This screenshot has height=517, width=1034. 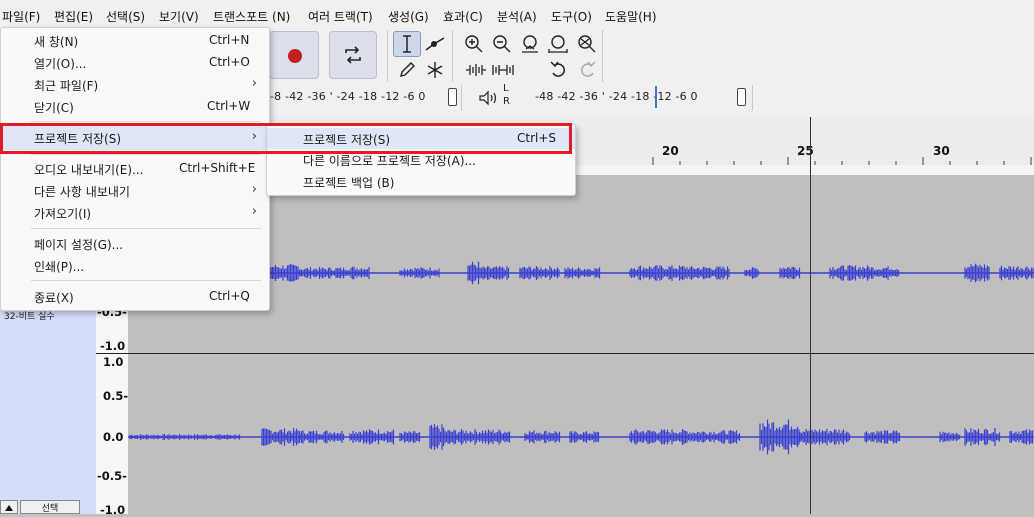 What do you see at coordinates (113, 346) in the screenshot?
I see `scale-upper-neg-one: -1.0` at bounding box center [113, 346].